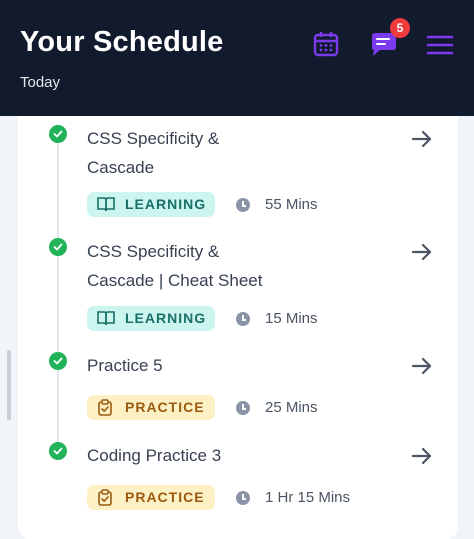  What do you see at coordinates (153, 153) in the screenshot?
I see `item-title: CSS Specificity & Cascade` at bounding box center [153, 153].